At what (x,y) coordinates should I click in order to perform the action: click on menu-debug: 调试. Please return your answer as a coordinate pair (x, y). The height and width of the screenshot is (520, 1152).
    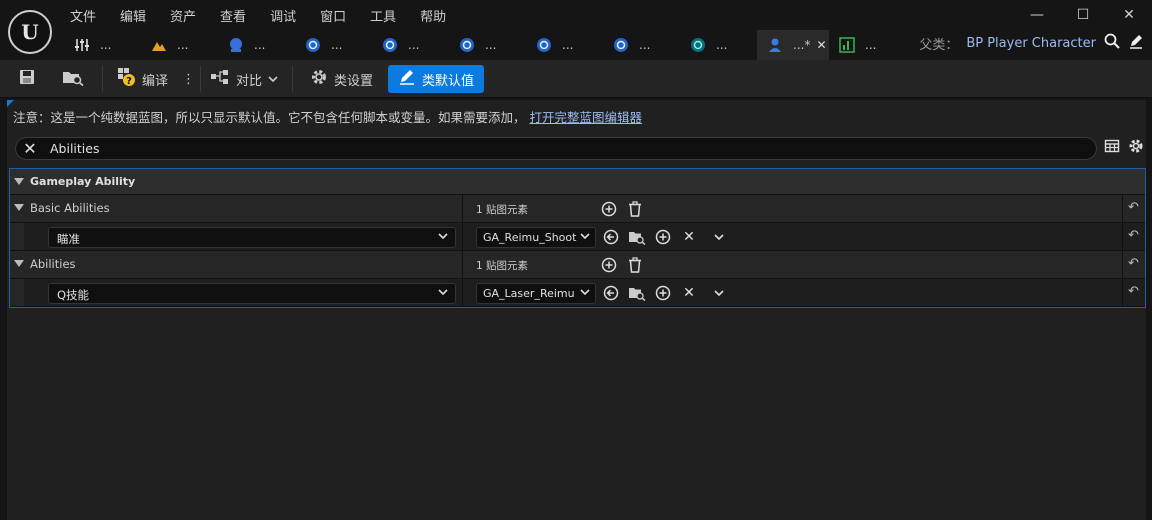
    Looking at the image, I should click on (283, 15).